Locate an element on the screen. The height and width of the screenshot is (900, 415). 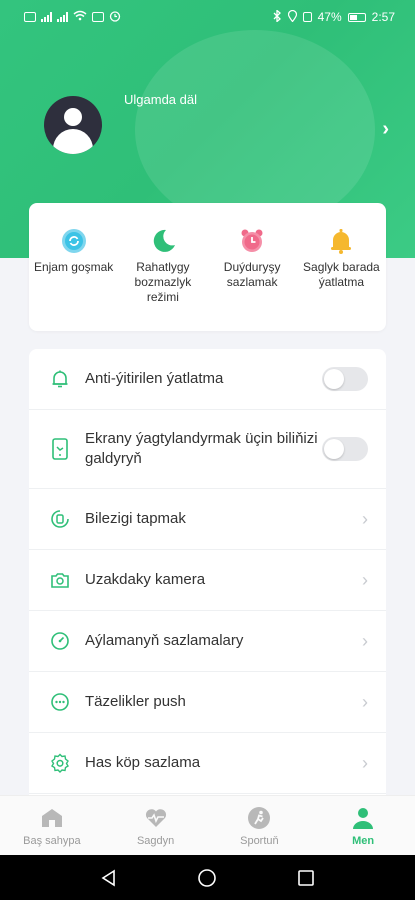
sim-icon is located at coordinates (30, 17).